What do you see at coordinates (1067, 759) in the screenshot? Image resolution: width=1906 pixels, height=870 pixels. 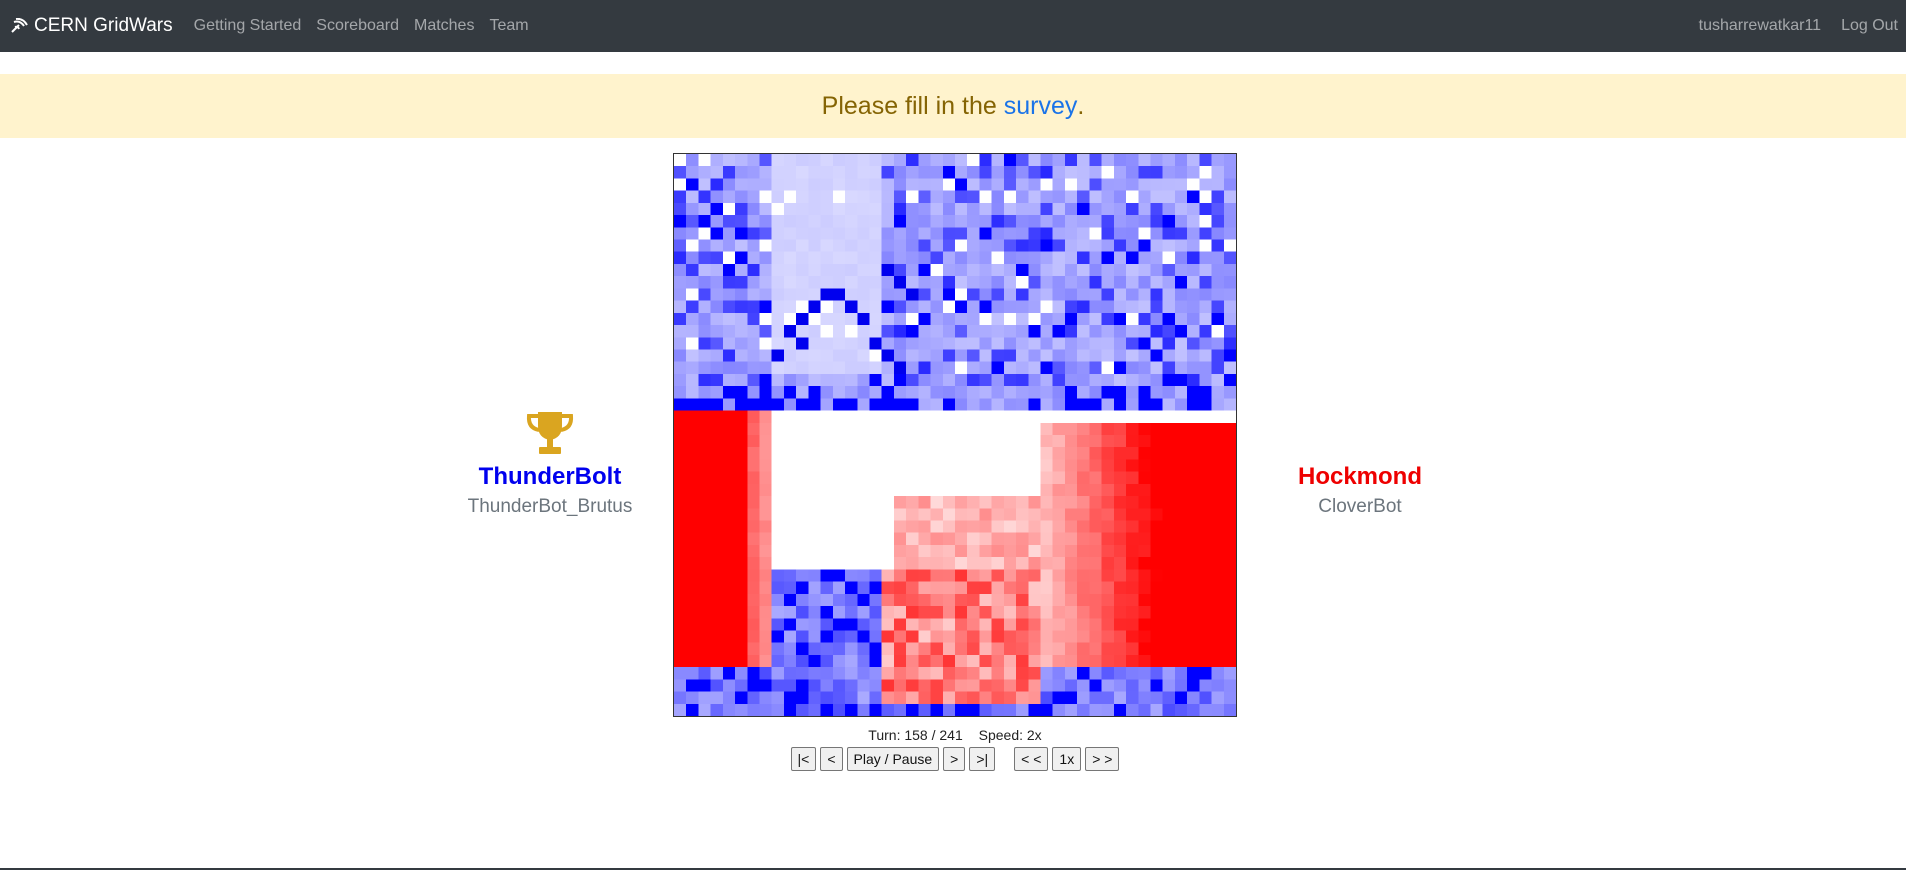 I see `speed-reset-button: 1x` at bounding box center [1067, 759].